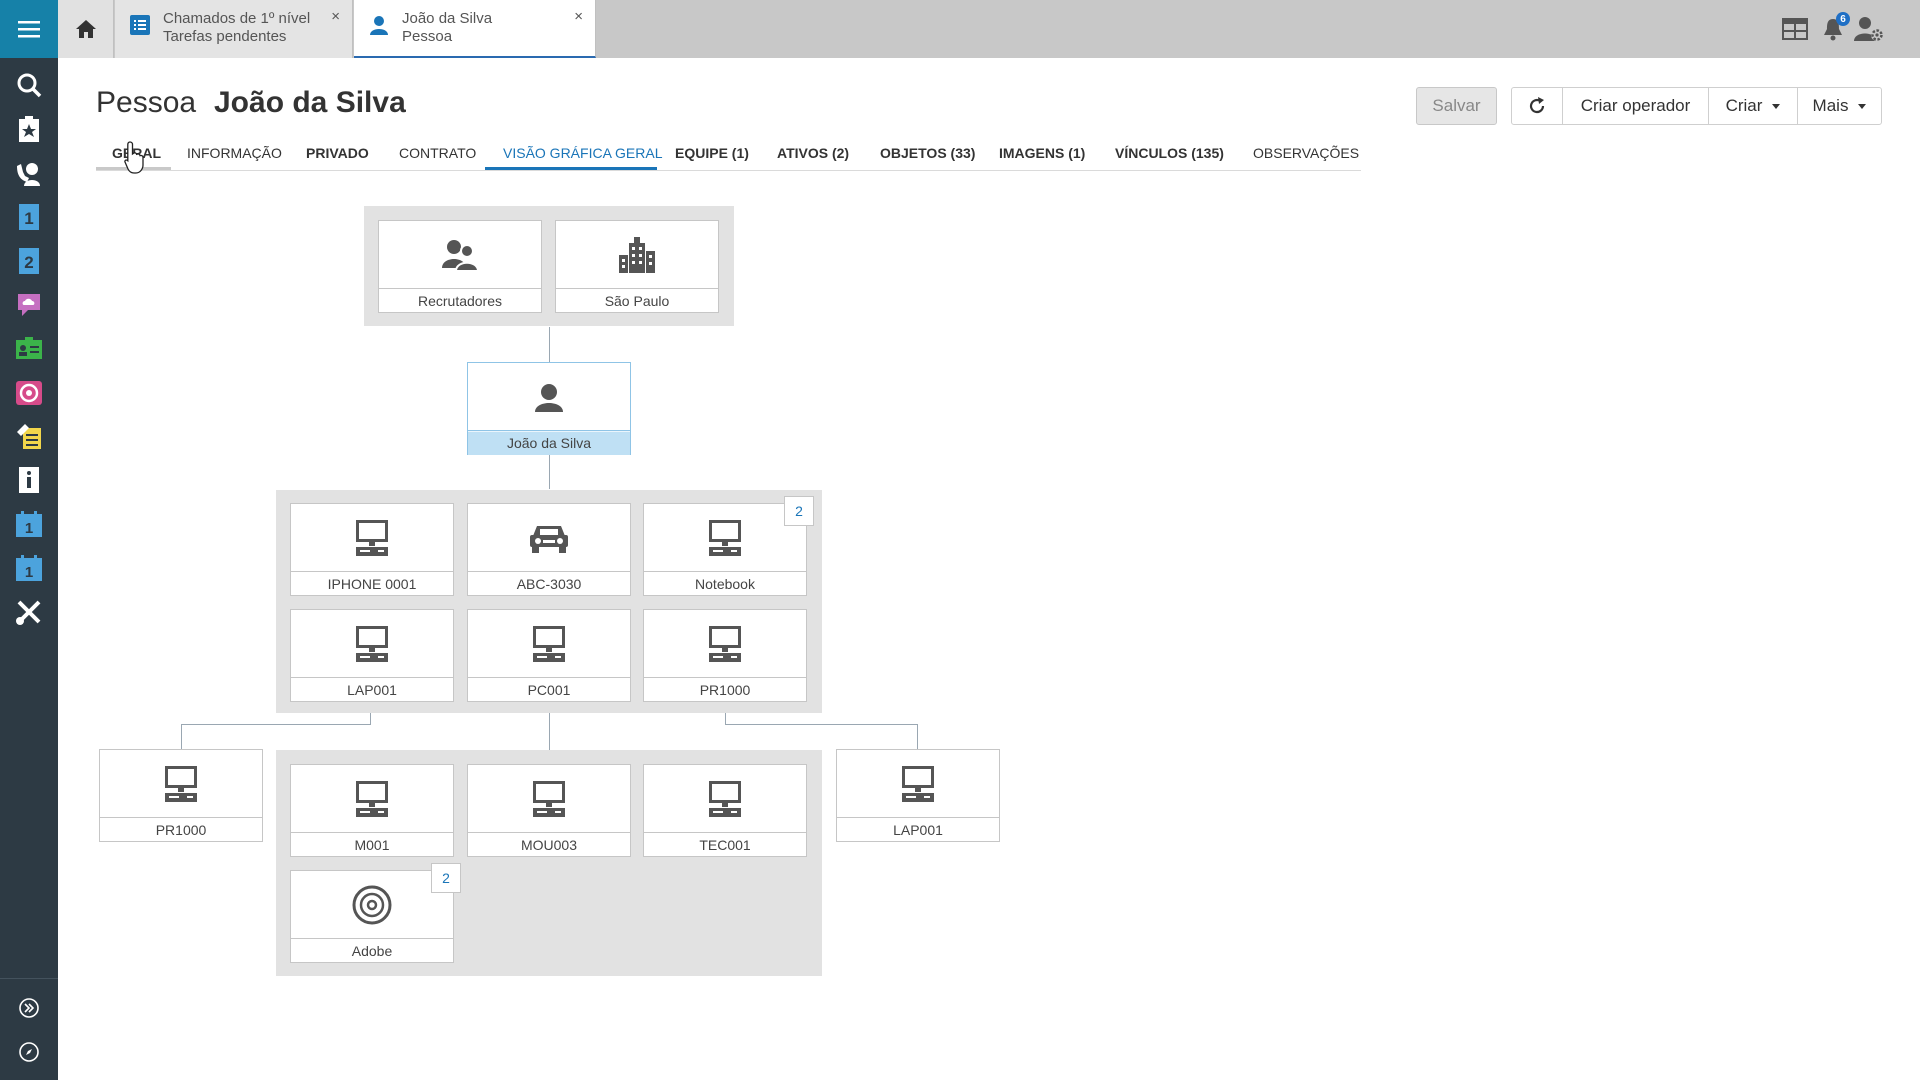 Image resolution: width=1920 pixels, height=1080 pixels. Describe the element at coordinates (372, 904) in the screenshot. I see `disc-icon` at that location.